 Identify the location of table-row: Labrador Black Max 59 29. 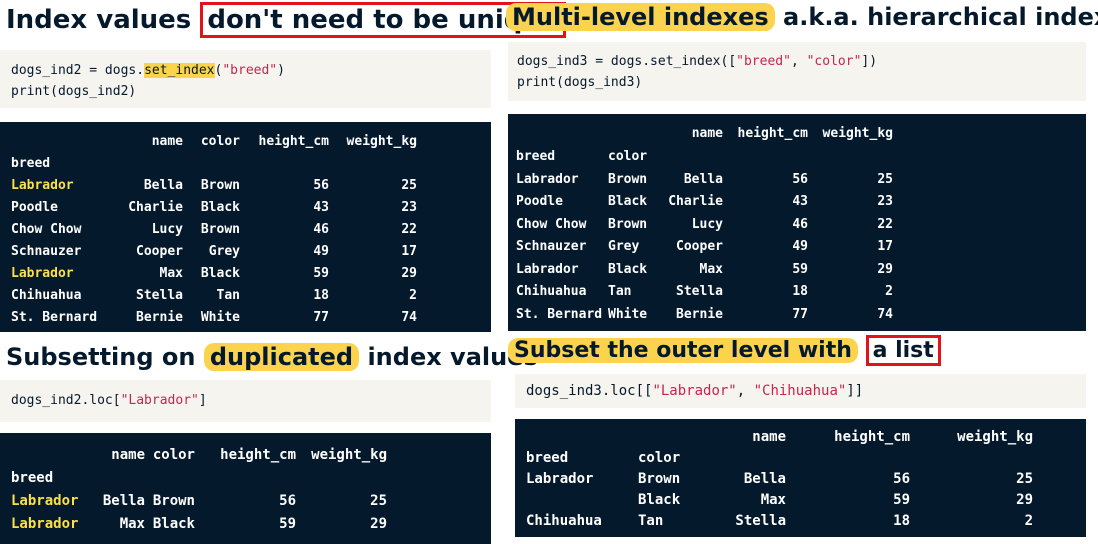
(704, 269).